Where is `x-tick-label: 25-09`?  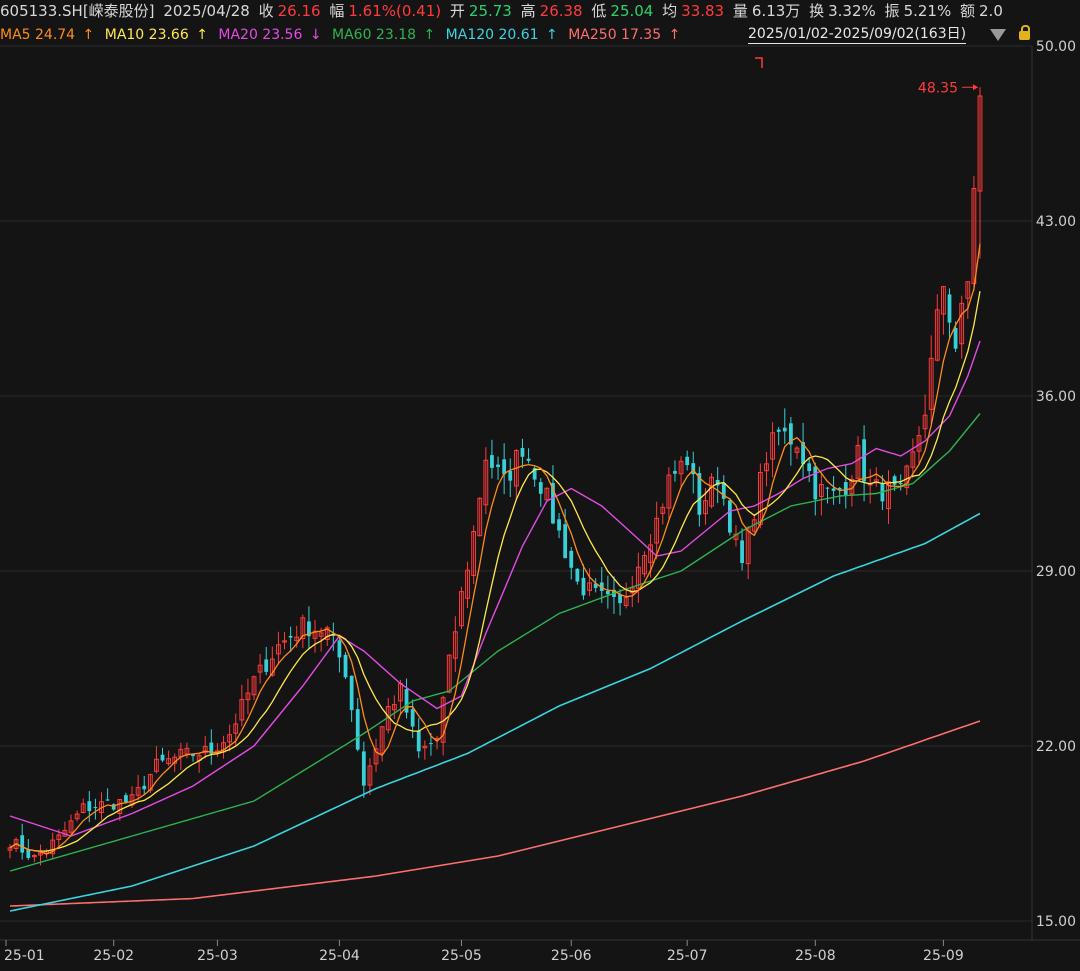 x-tick-label: 25-09 is located at coordinates (943, 956).